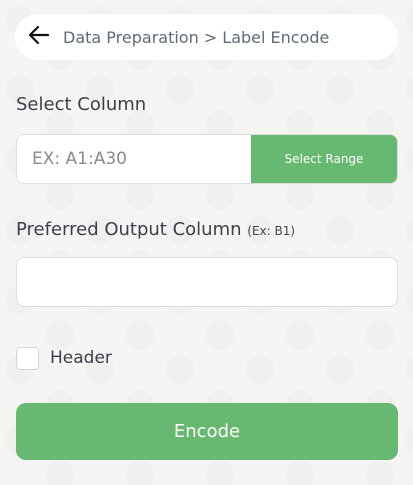  What do you see at coordinates (27, 358) in the screenshot?
I see `header-checkbox` at bounding box center [27, 358].